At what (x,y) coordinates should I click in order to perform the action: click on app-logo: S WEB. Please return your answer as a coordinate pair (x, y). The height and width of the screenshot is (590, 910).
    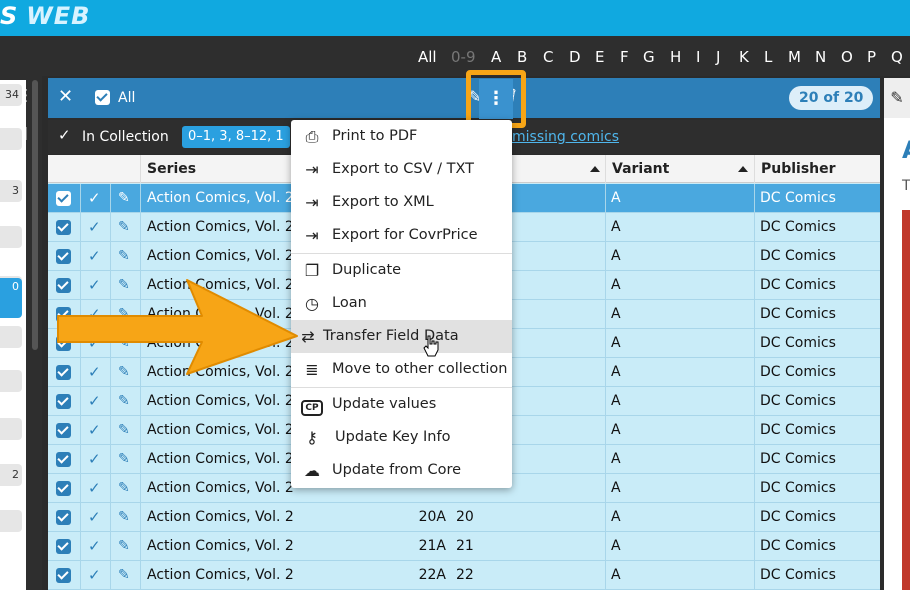
    Looking at the image, I should click on (45, 18).